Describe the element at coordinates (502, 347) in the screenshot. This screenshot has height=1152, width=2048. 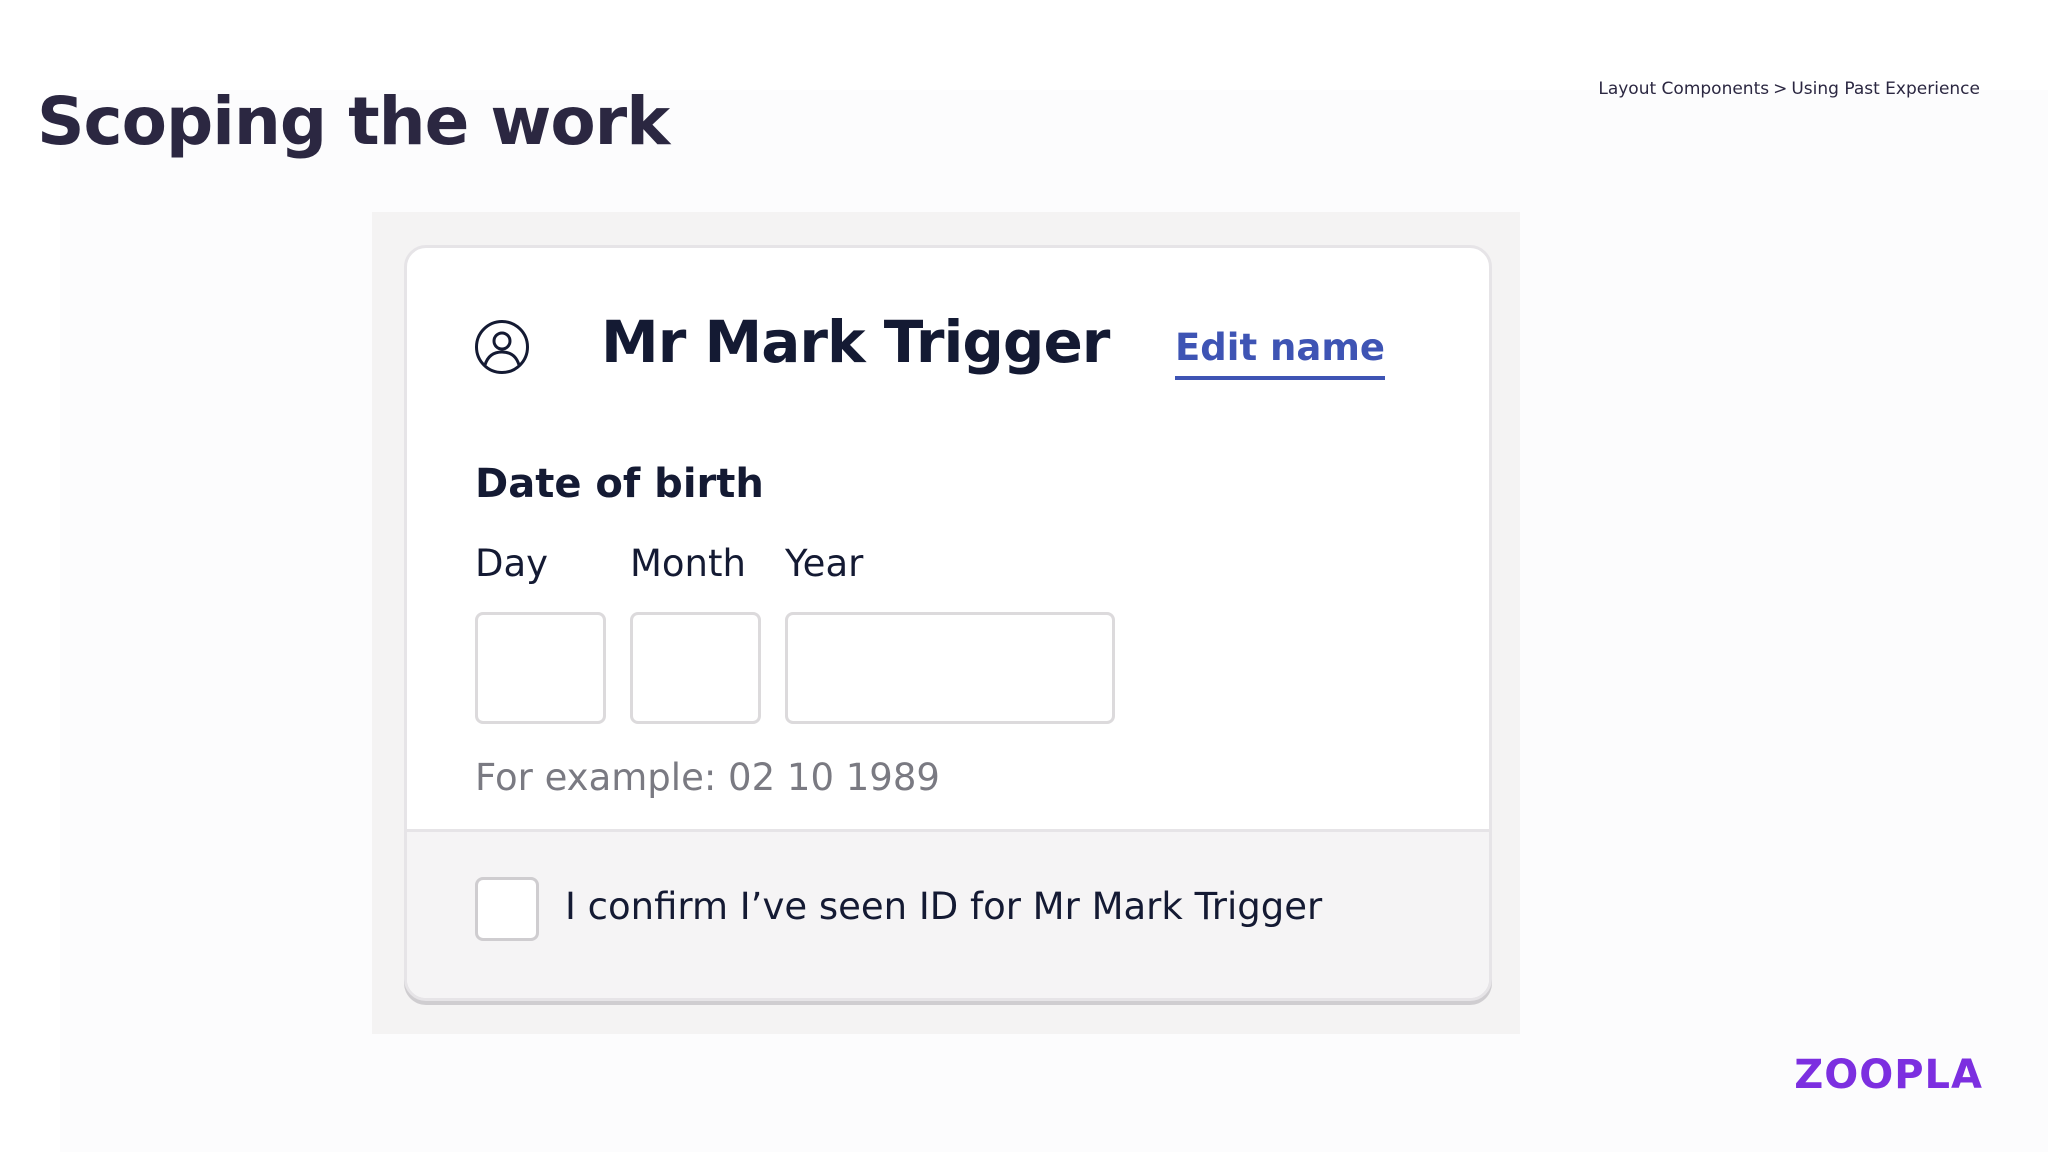
I see `user-circle-icon` at that location.